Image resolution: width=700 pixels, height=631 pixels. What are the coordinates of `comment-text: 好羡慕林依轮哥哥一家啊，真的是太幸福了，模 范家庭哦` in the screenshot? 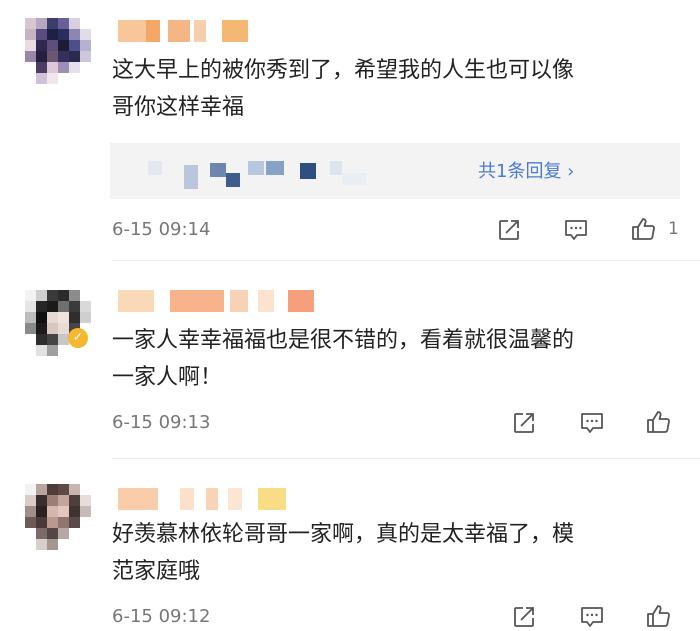 It's located at (343, 553).